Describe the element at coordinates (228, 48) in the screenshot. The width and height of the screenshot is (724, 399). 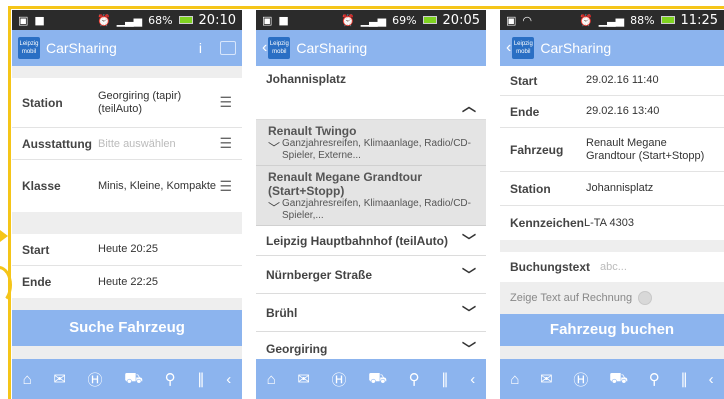
I see `camera-icon` at that location.